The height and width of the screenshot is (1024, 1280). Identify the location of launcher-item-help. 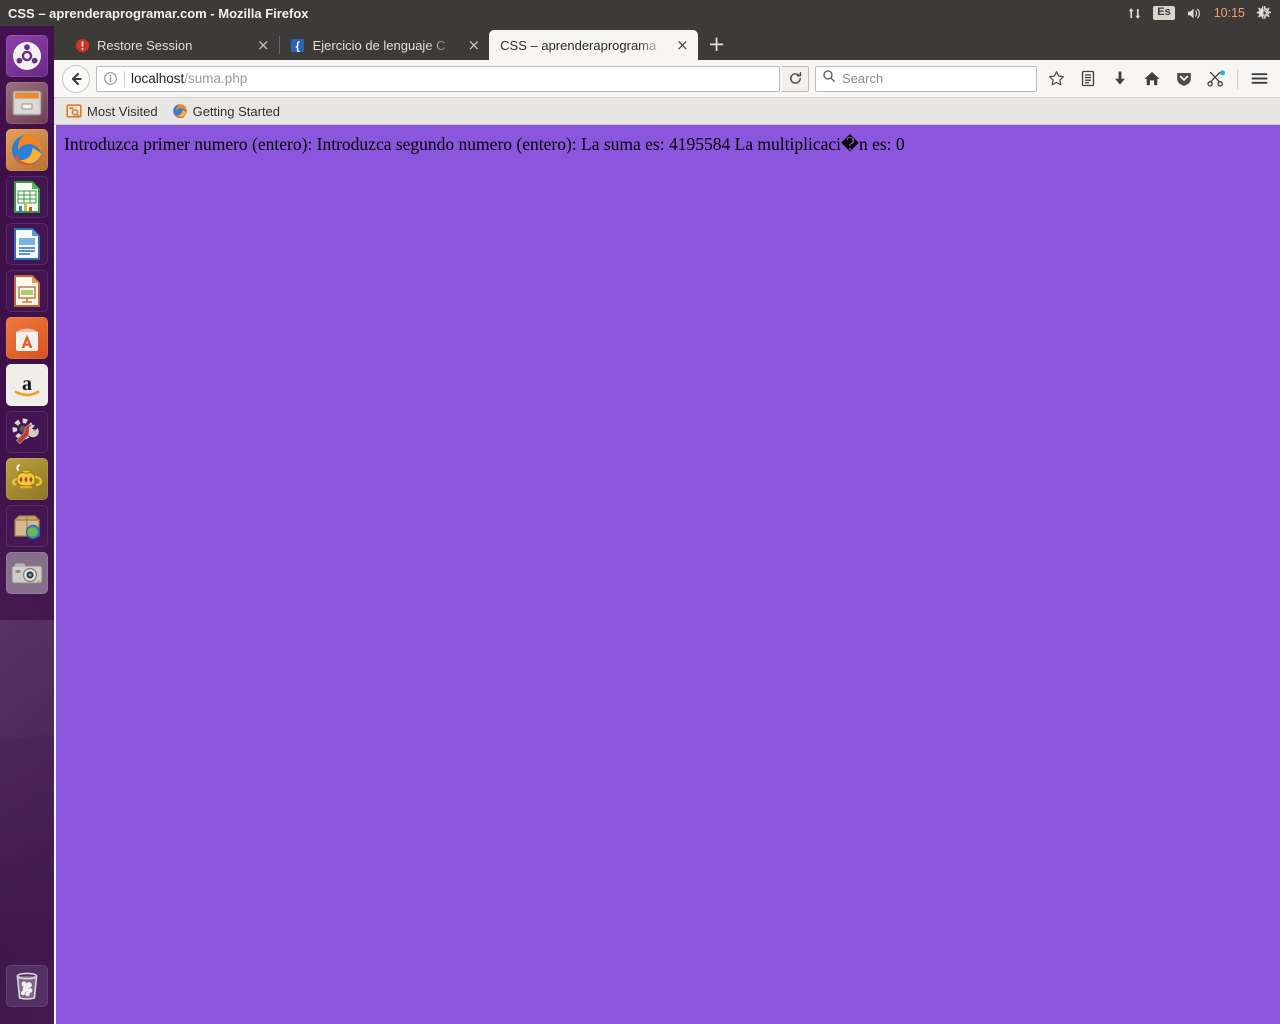
(27, 479).